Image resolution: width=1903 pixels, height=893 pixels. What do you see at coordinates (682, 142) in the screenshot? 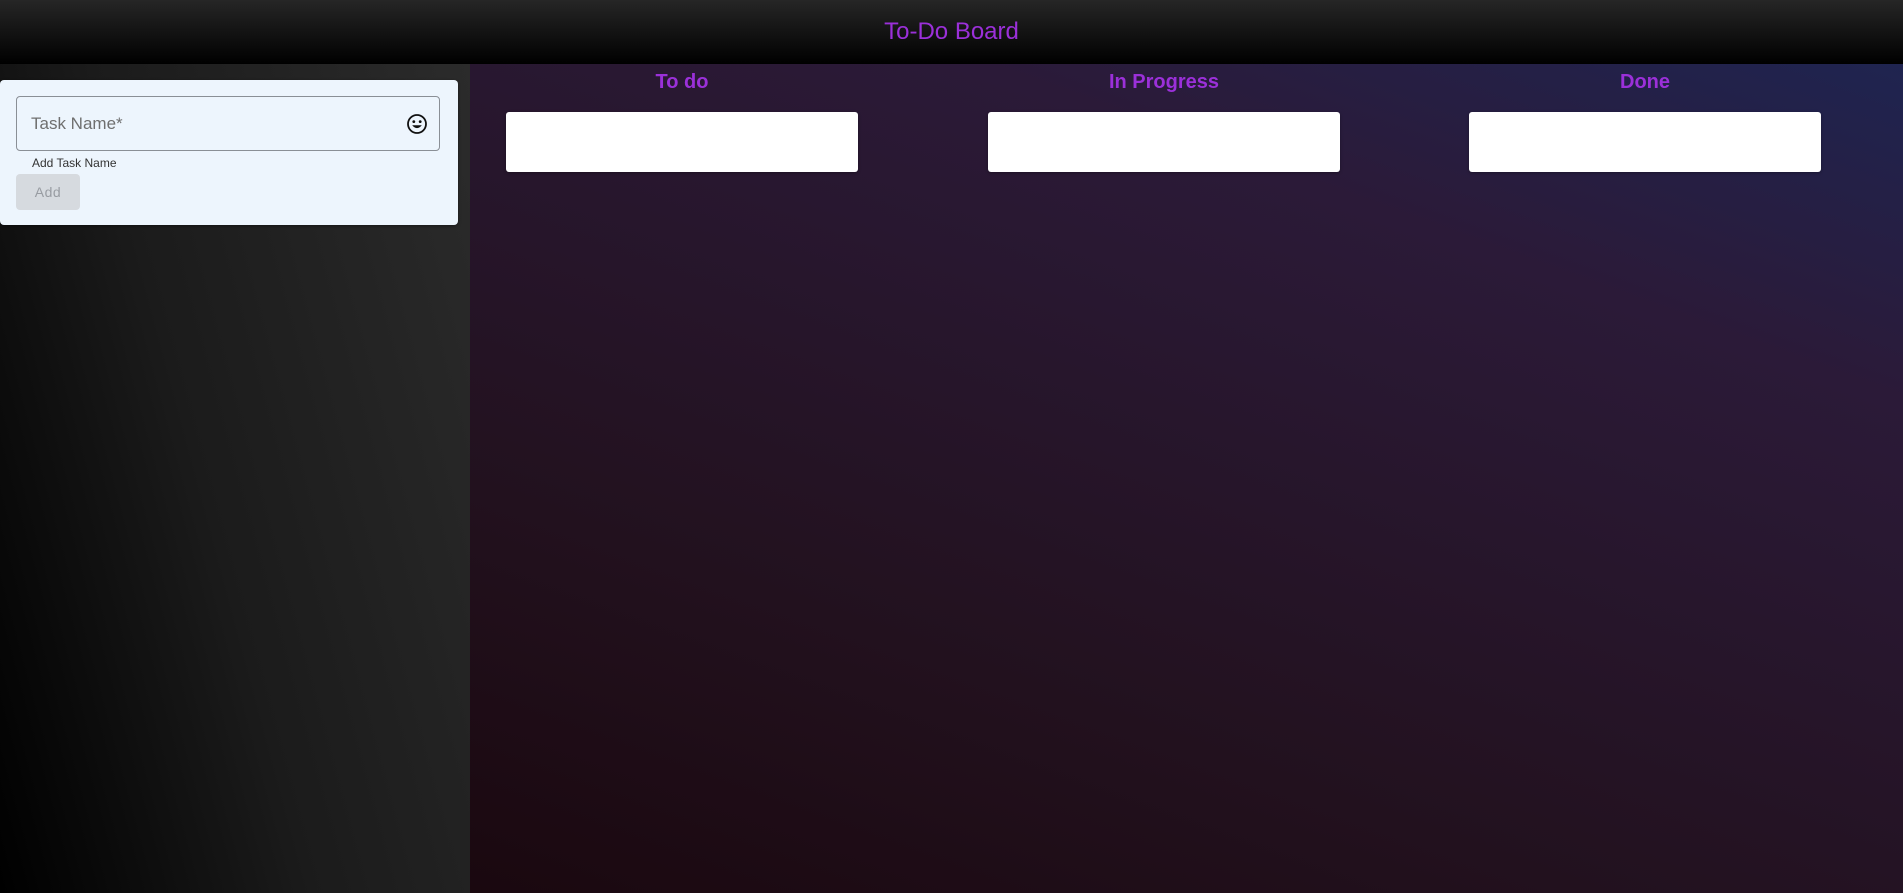
I see `drop-zone-todo` at bounding box center [682, 142].